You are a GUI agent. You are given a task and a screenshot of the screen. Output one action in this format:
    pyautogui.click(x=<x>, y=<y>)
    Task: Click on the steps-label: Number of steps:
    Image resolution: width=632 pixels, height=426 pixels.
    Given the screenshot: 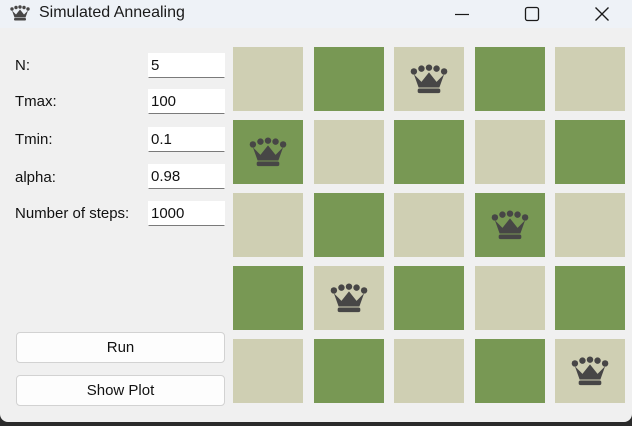 What is the action you would take?
    pyautogui.click(x=72, y=213)
    